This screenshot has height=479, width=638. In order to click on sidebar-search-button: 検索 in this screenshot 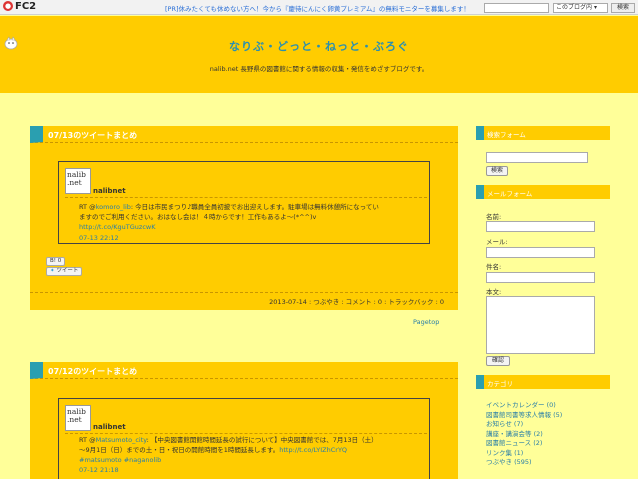, I will do `click(497, 171)`.